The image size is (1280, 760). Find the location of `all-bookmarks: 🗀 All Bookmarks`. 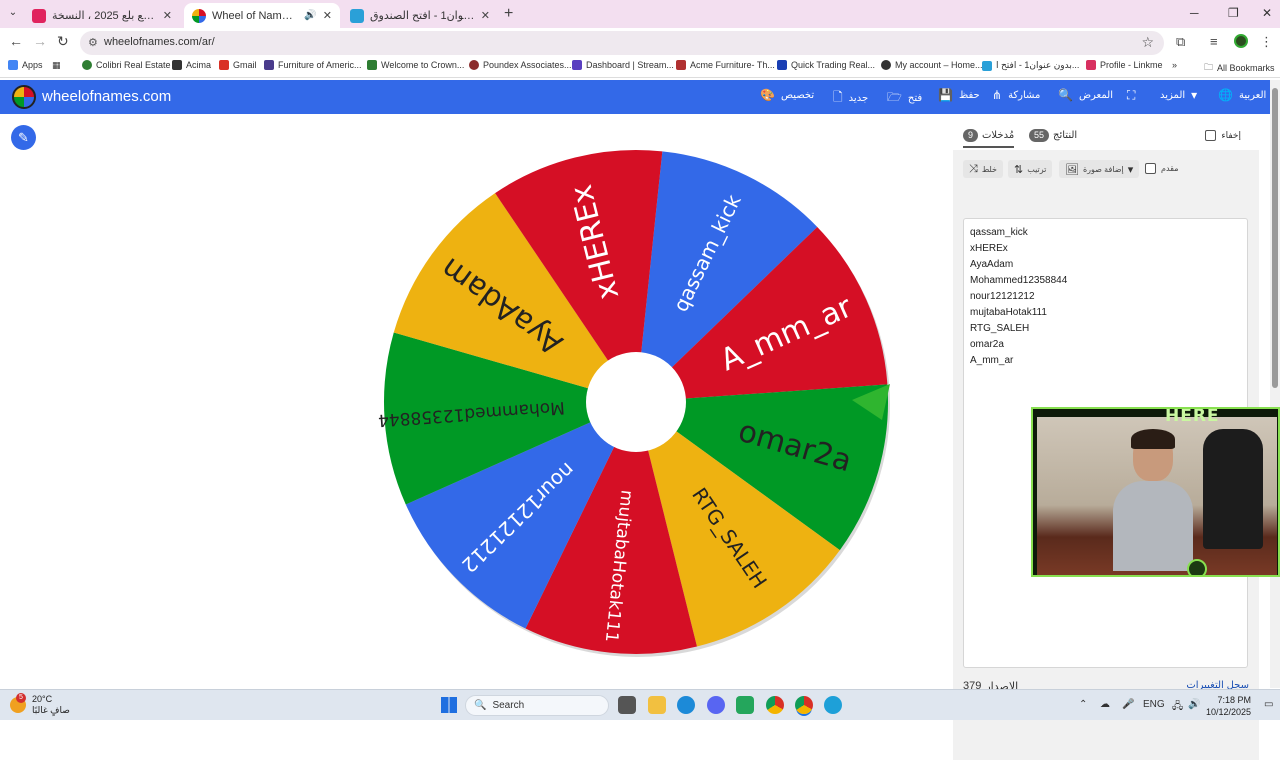

all-bookmarks: 🗀 All Bookmarks is located at coordinates (1239, 68).